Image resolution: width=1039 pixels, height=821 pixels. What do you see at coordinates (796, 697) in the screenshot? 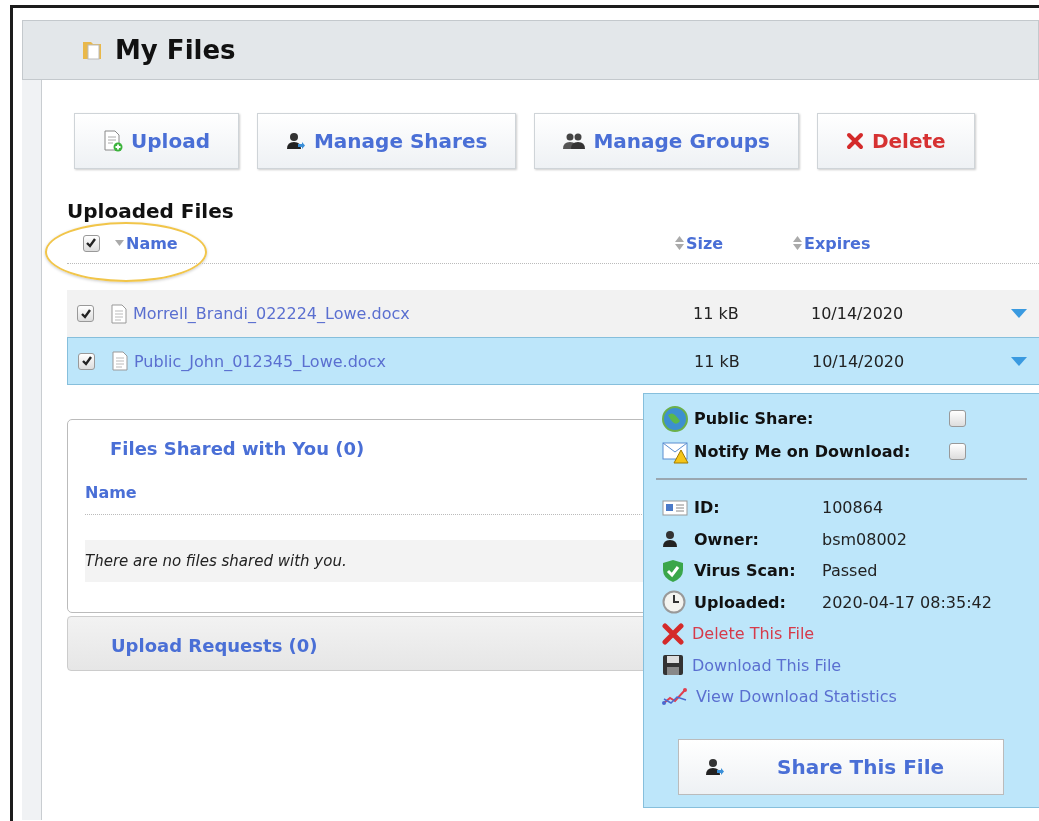
I see `action-link: View Download Statistics` at bounding box center [796, 697].